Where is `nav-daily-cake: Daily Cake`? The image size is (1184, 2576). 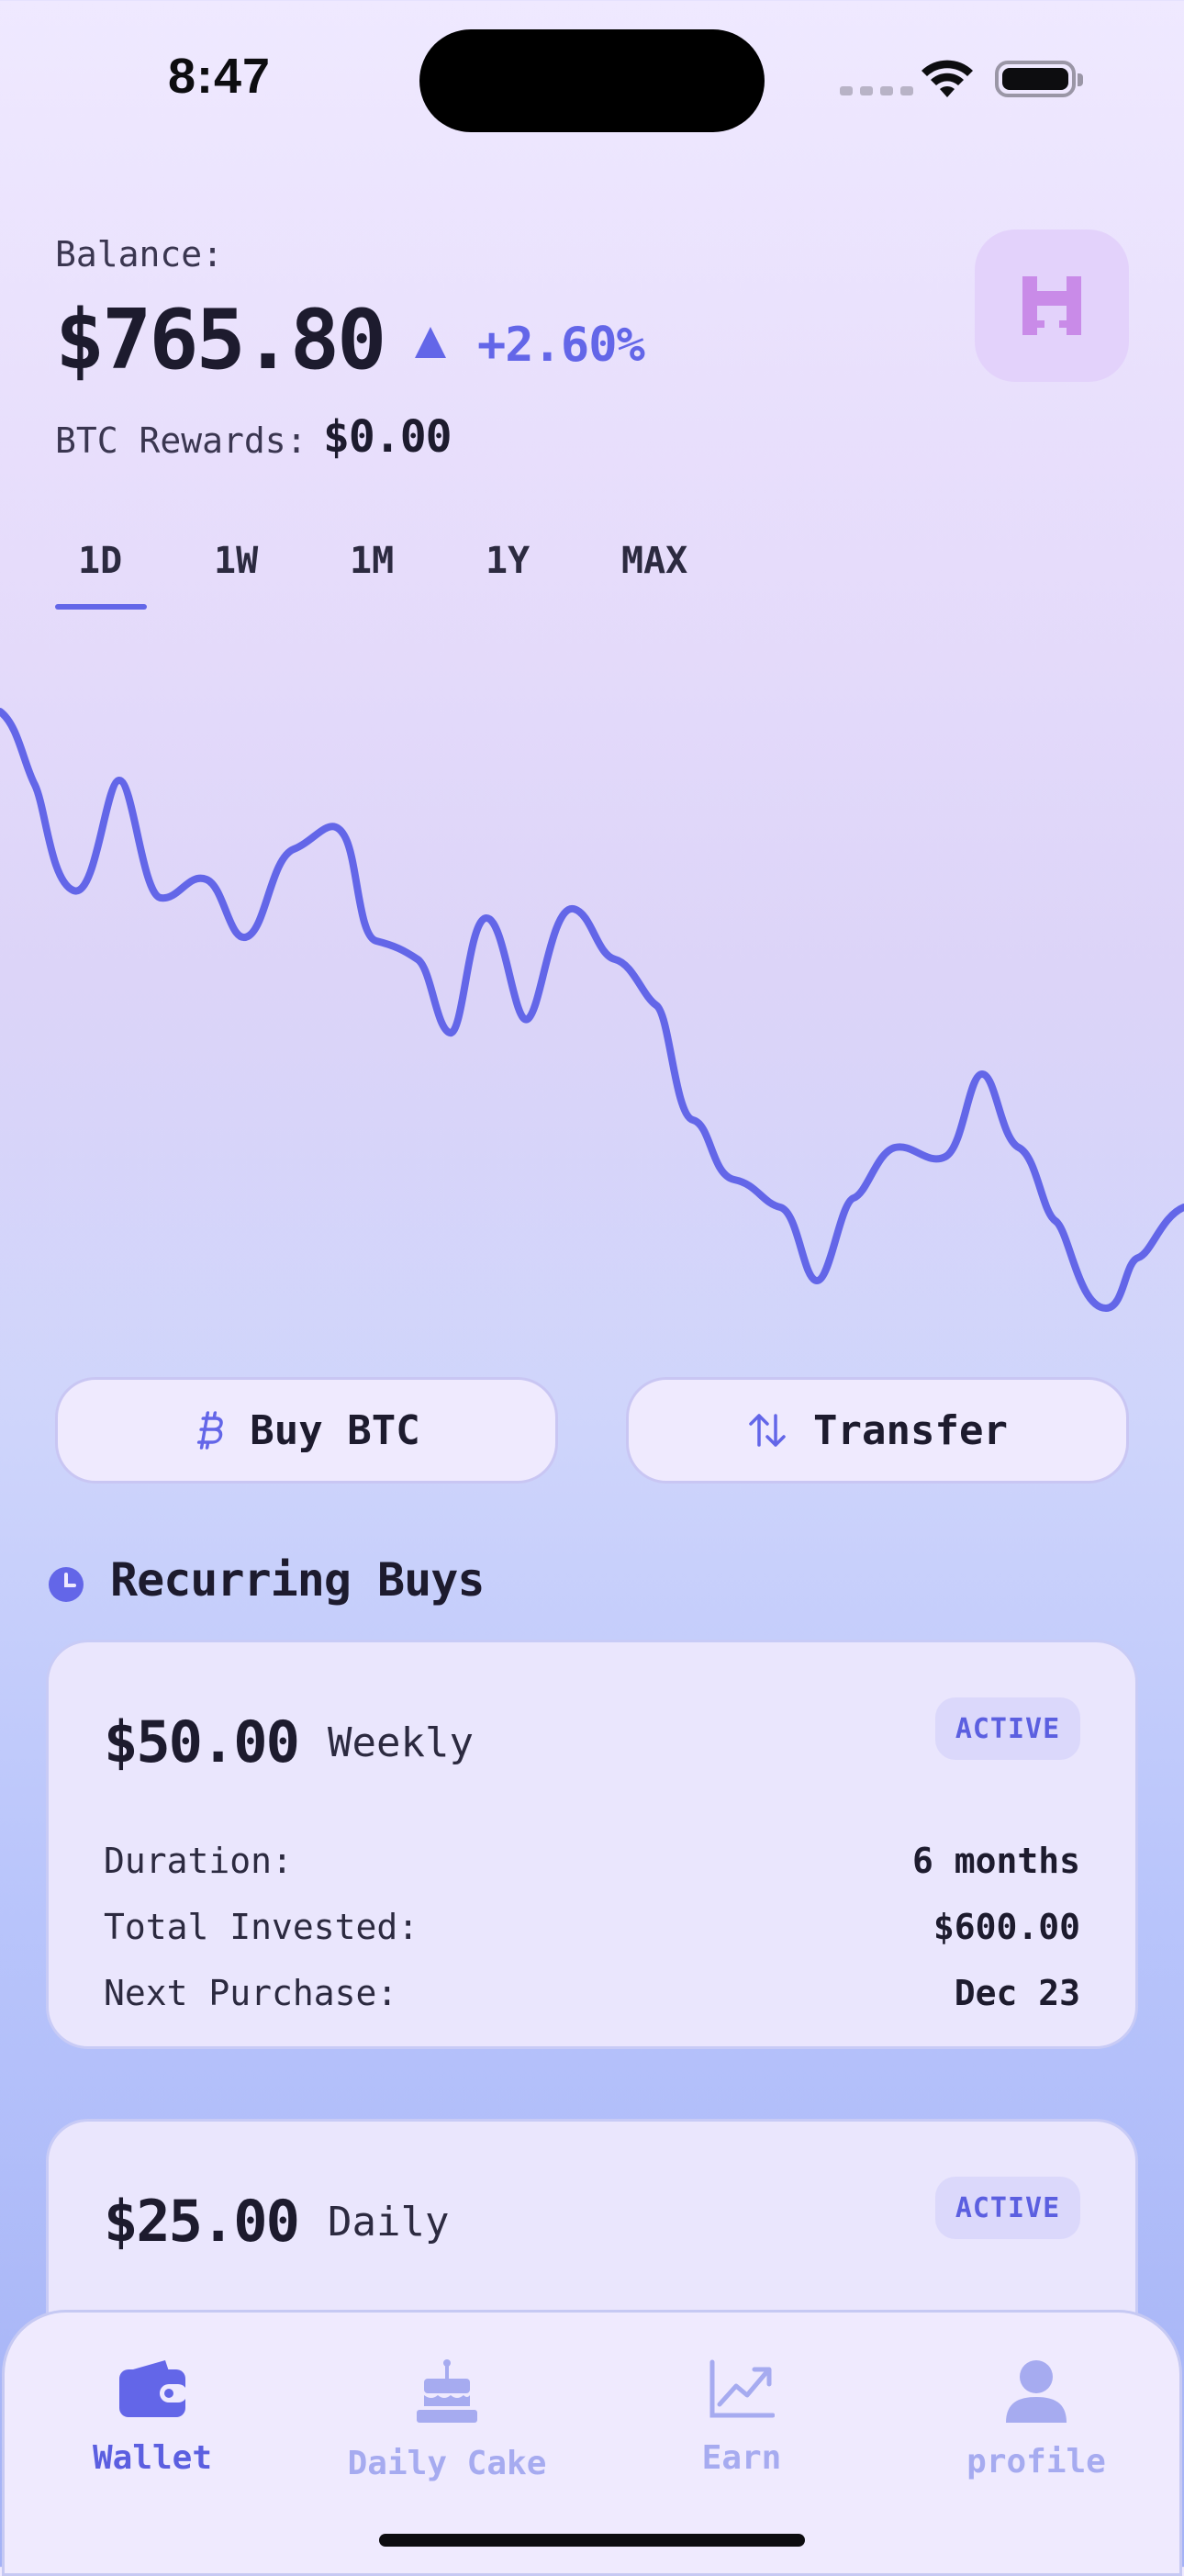
nav-daily-cake: Daily Cake is located at coordinates (447, 2420).